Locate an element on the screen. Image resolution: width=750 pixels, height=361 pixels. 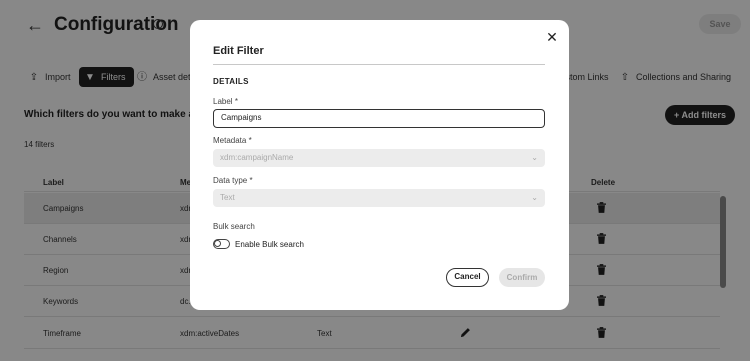
confirm-button: Confirm is located at coordinates (522, 277).